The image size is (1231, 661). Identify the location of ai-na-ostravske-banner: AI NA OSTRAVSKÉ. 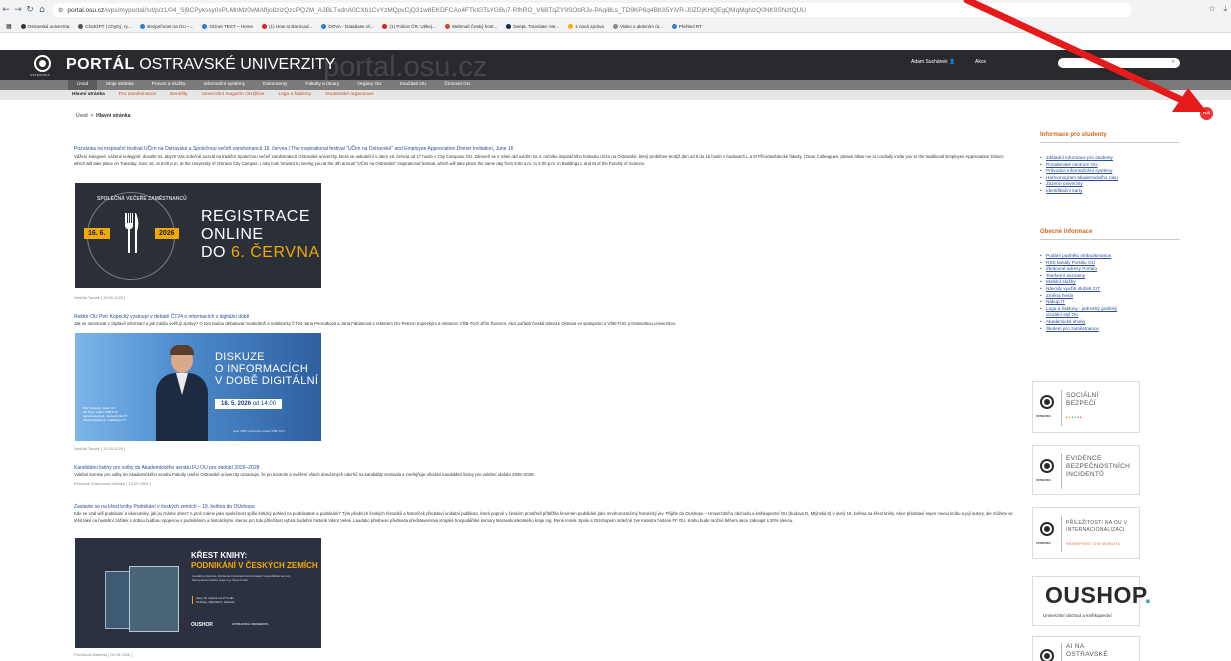
(1086, 648).